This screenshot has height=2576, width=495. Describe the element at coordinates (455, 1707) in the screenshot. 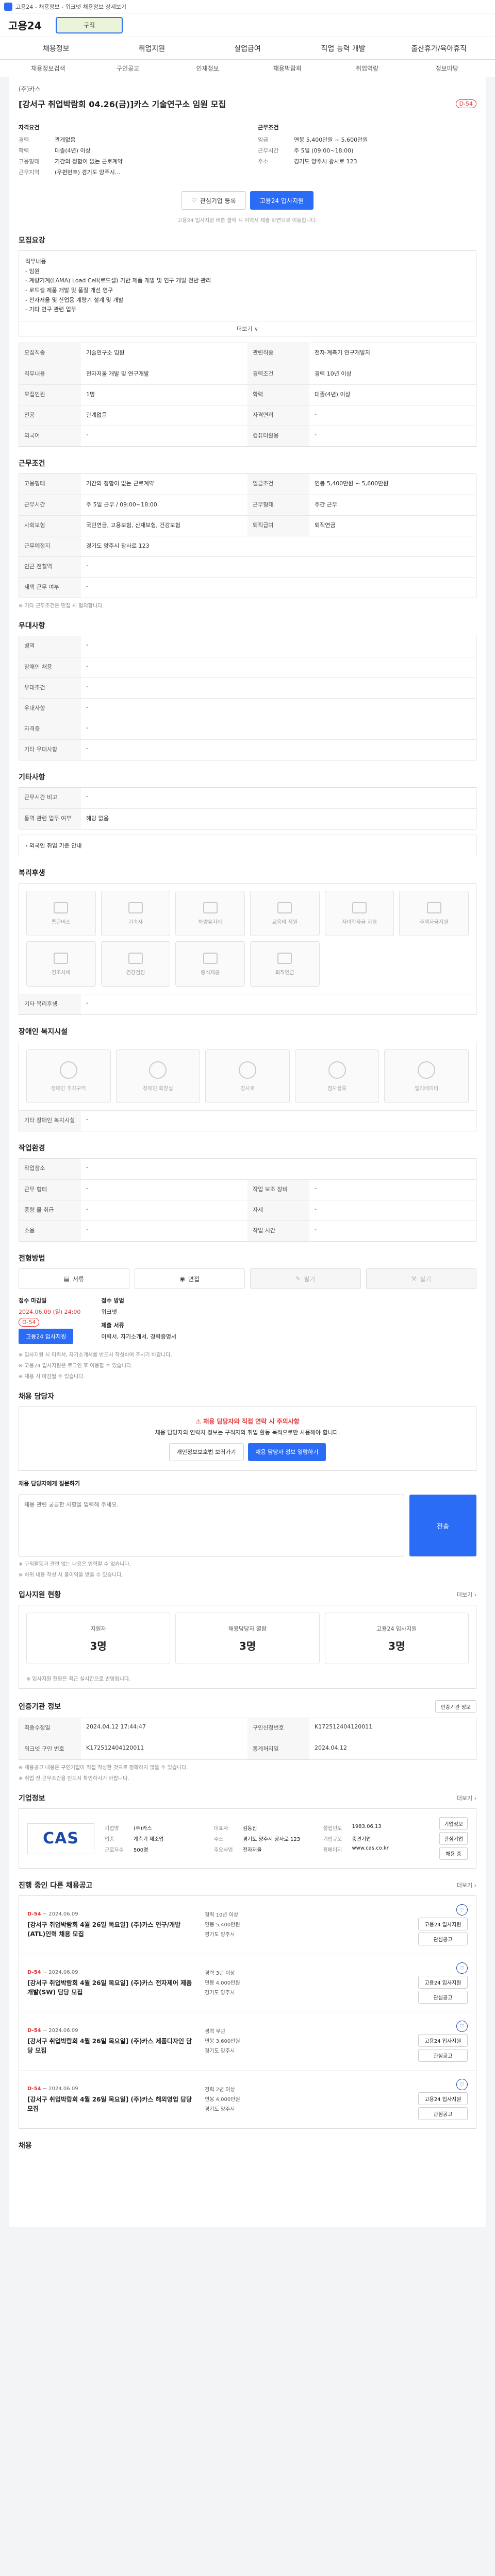

I see `cert-button: 인증기관 정보` at that location.